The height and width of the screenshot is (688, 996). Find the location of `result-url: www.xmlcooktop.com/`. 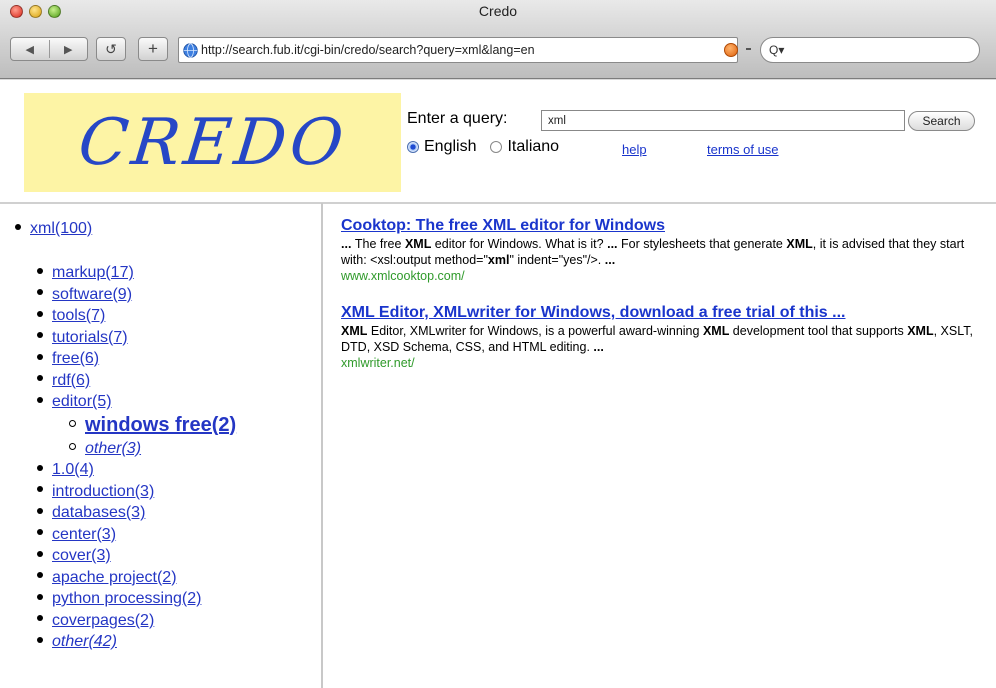

result-url: www.xmlcooktop.com/ is located at coordinates (403, 276).